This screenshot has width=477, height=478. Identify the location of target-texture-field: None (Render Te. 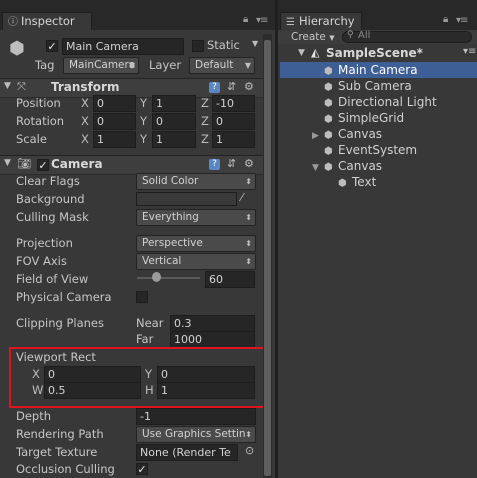
(187, 452).